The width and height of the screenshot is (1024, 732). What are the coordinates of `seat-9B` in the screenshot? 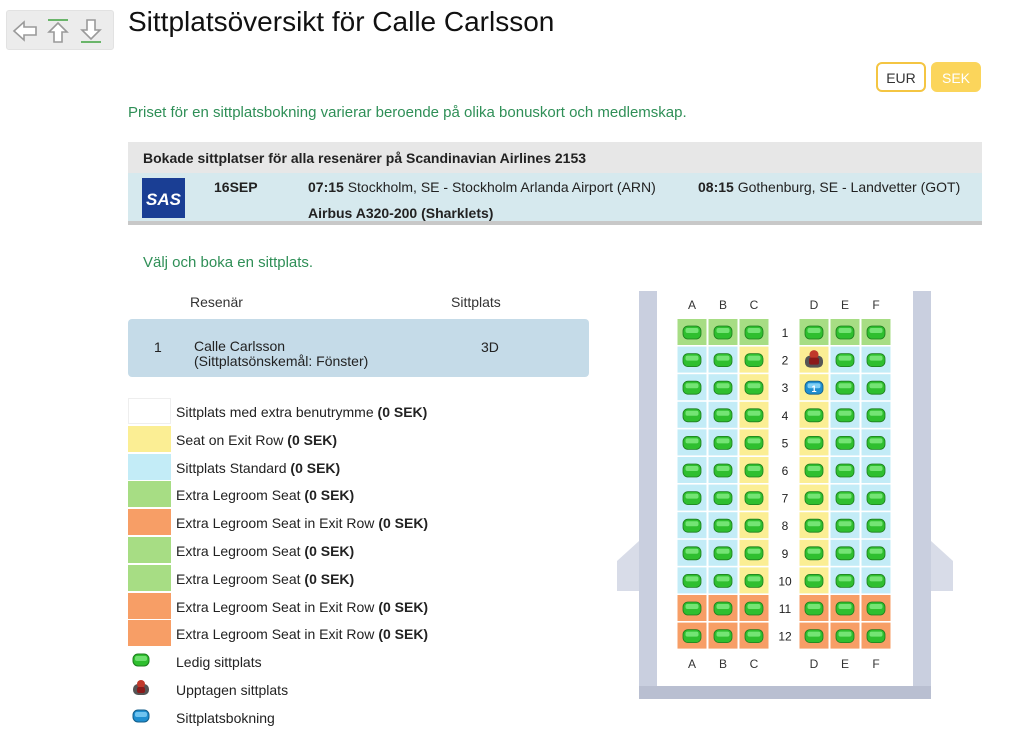 It's located at (723, 553).